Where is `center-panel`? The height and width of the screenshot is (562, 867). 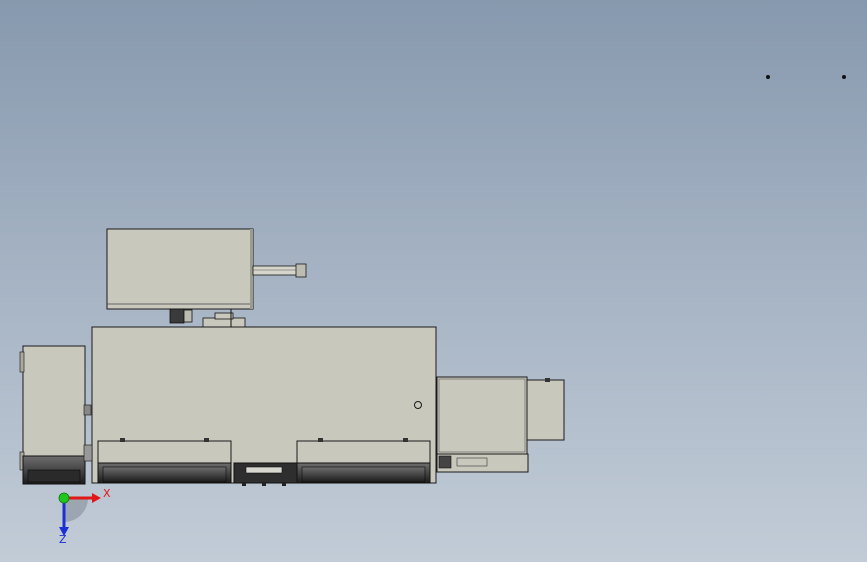
center-panel is located at coordinates (265, 474).